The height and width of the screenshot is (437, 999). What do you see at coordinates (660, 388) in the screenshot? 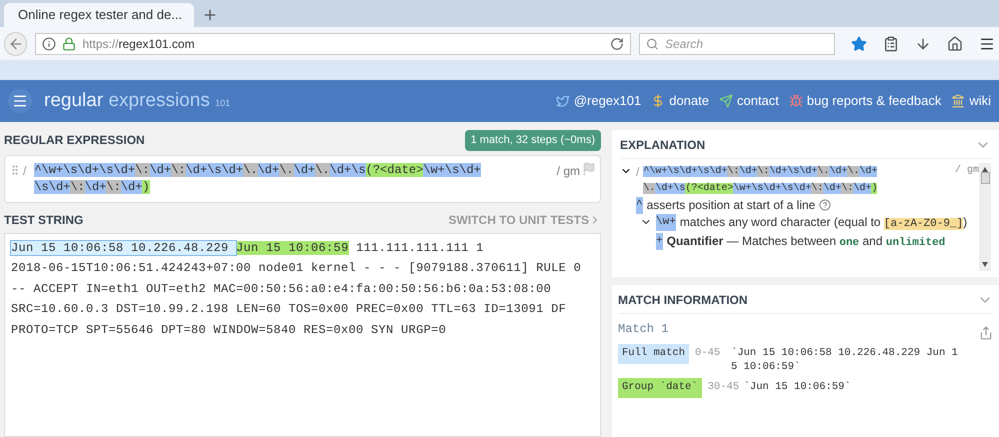
I see `match-label-tag: Group `date`` at bounding box center [660, 388].